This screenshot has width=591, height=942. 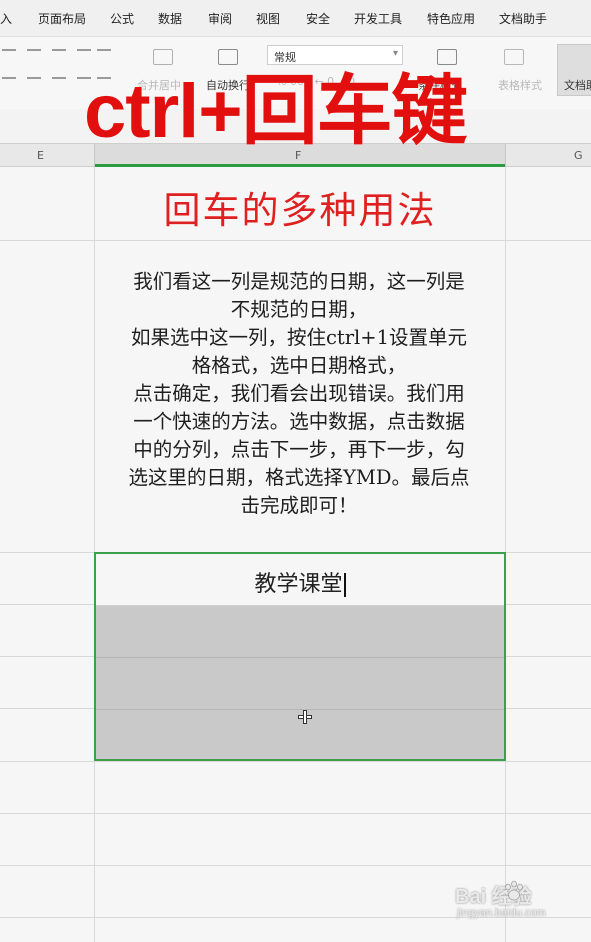 What do you see at coordinates (34, 50) in the screenshot?
I see `align-center-icon` at bounding box center [34, 50].